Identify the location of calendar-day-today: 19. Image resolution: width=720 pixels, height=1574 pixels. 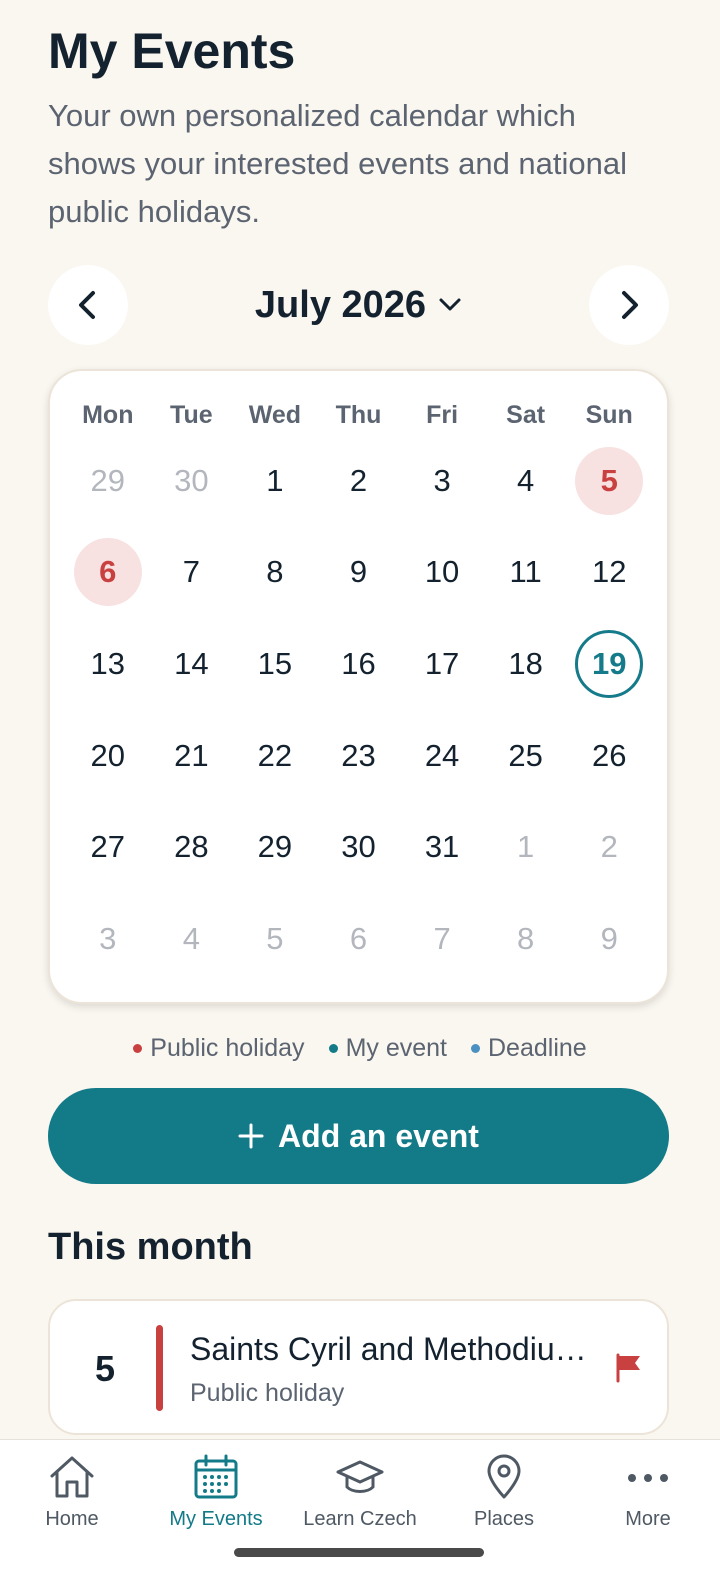
(609, 664).